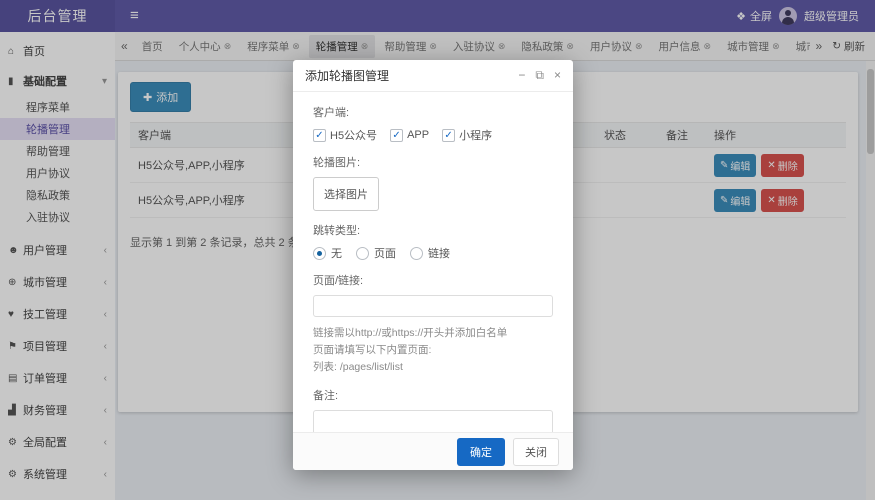 Image resolution: width=875 pixels, height=500 pixels. Describe the element at coordinates (337, 231) in the screenshot. I see `jump-type-label: 跳转类型:` at that location.